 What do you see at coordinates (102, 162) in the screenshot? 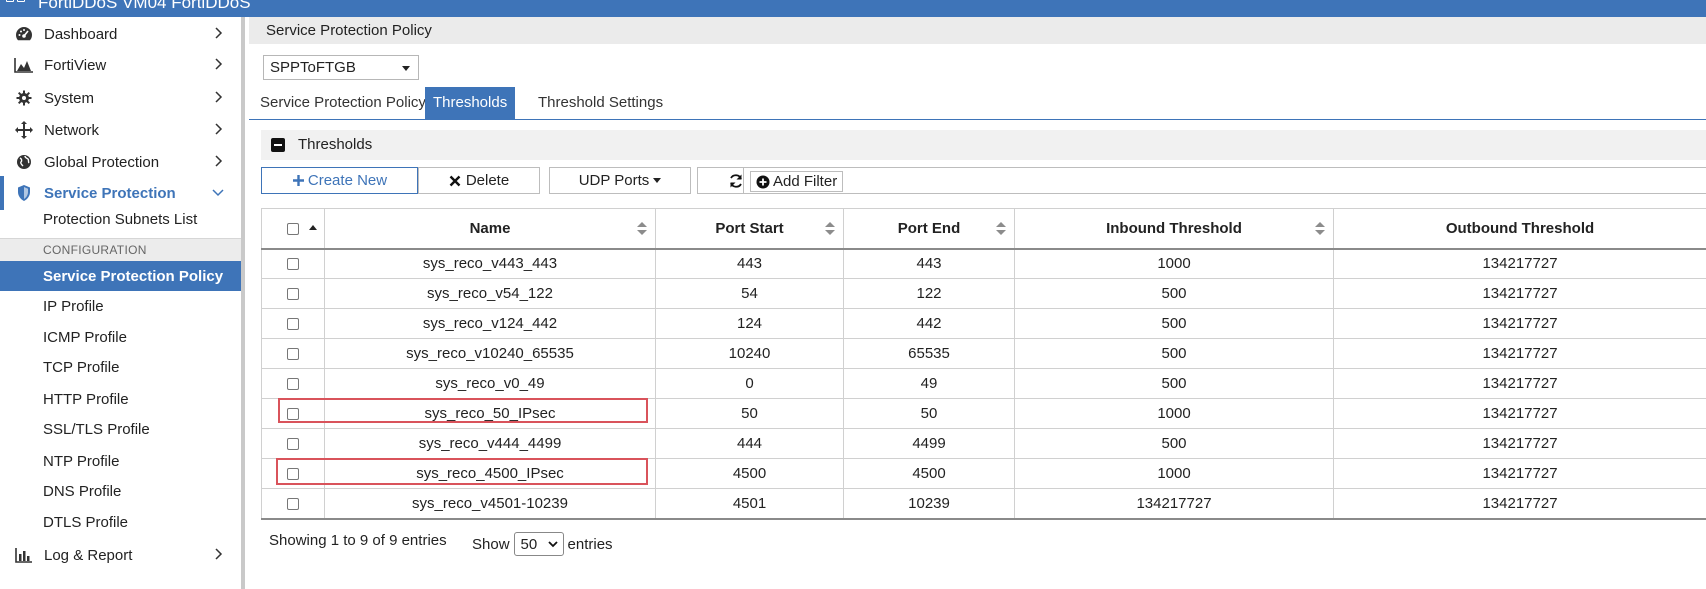
I see `sidebar-item-label: Global Protection` at bounding box center [102, 162].